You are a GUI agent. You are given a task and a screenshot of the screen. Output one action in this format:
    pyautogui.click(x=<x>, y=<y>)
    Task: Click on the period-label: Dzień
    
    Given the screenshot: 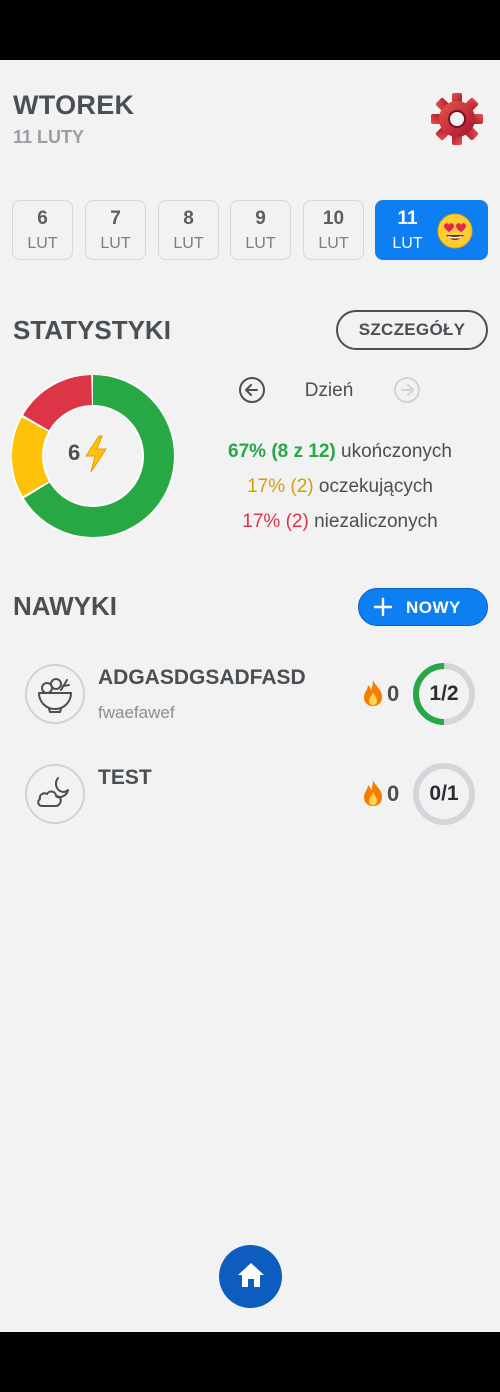 What is the action you would take?
    pyautogui.click(x=329, y=390)
    